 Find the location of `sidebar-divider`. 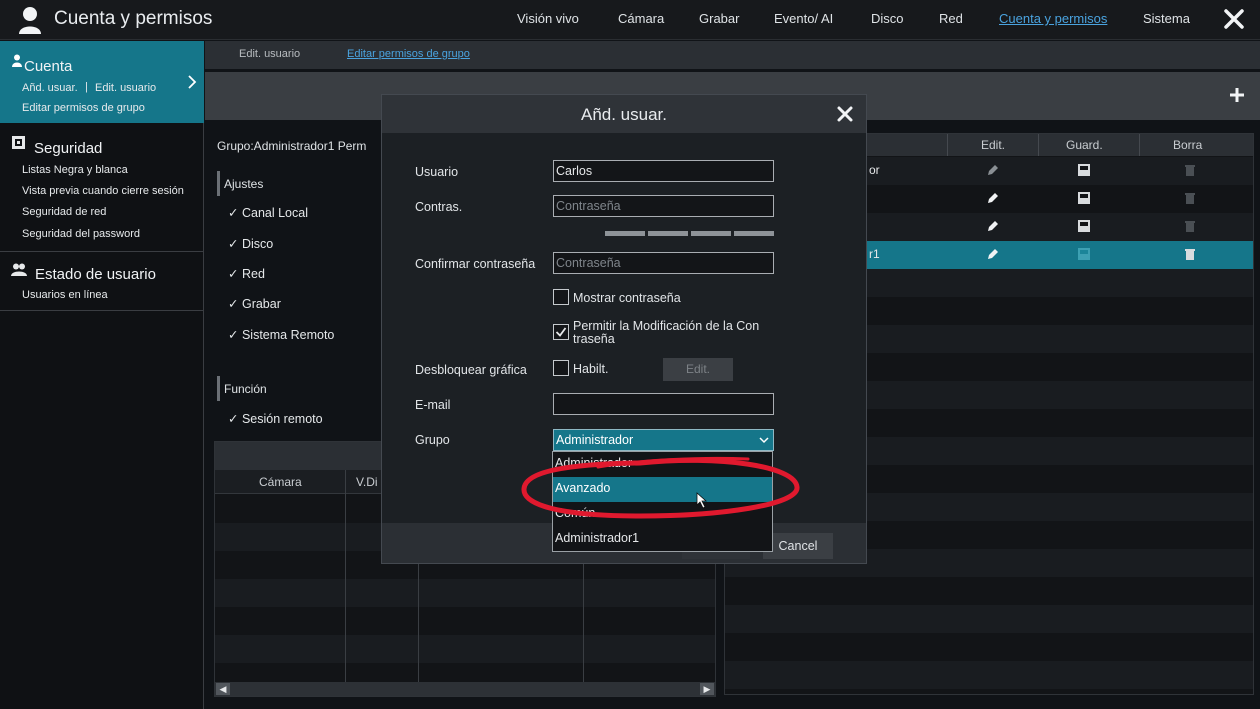

sidebar-divider is located at coordinates (102, 310).